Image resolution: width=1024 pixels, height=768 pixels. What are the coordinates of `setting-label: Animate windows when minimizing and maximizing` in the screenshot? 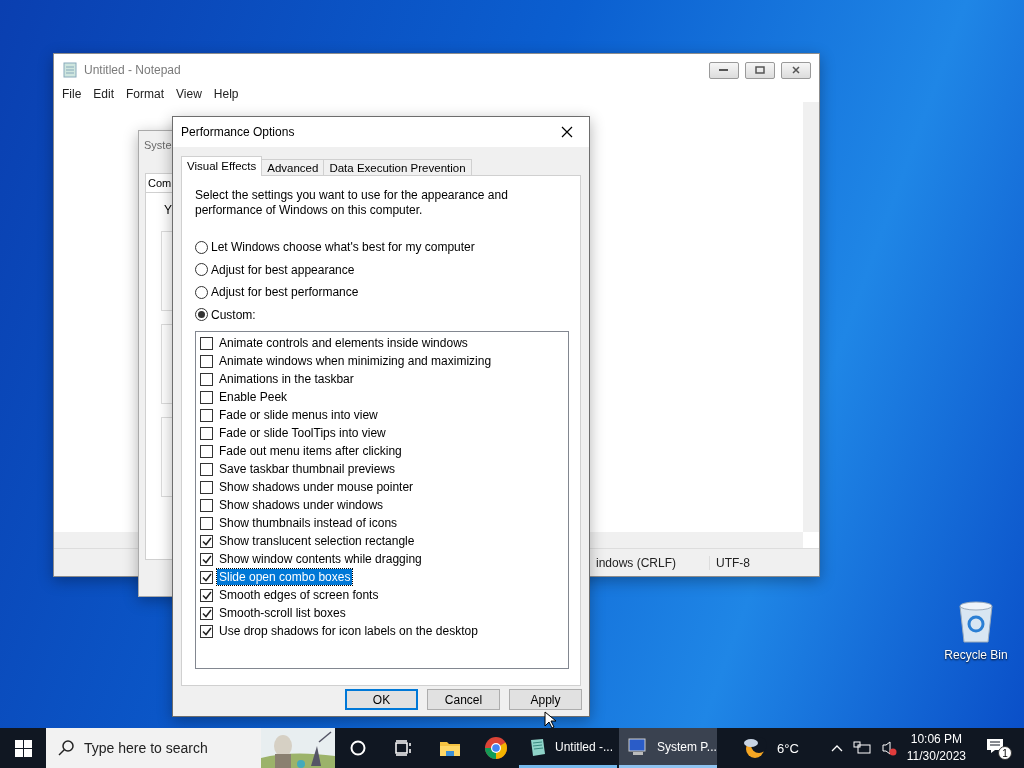 It's located at (355, 361).